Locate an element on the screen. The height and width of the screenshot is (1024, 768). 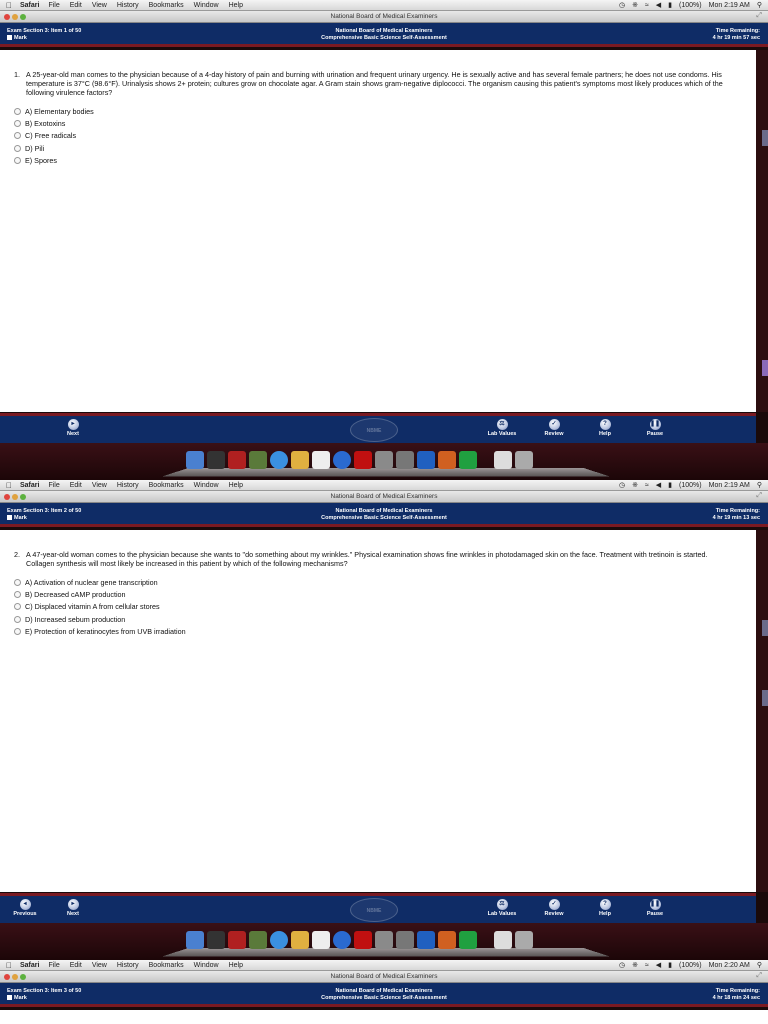
menu-app-name: Safari is located at coordinates (29, 485).